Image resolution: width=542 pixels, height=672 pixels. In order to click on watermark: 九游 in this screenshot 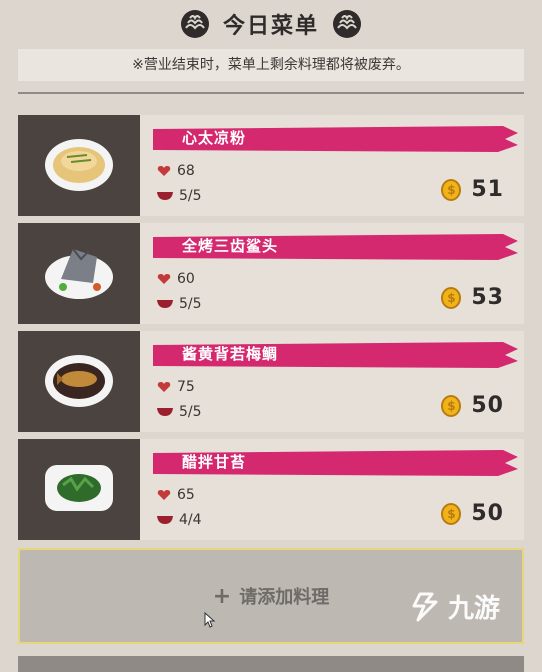, I will do `click(455, 606)`.